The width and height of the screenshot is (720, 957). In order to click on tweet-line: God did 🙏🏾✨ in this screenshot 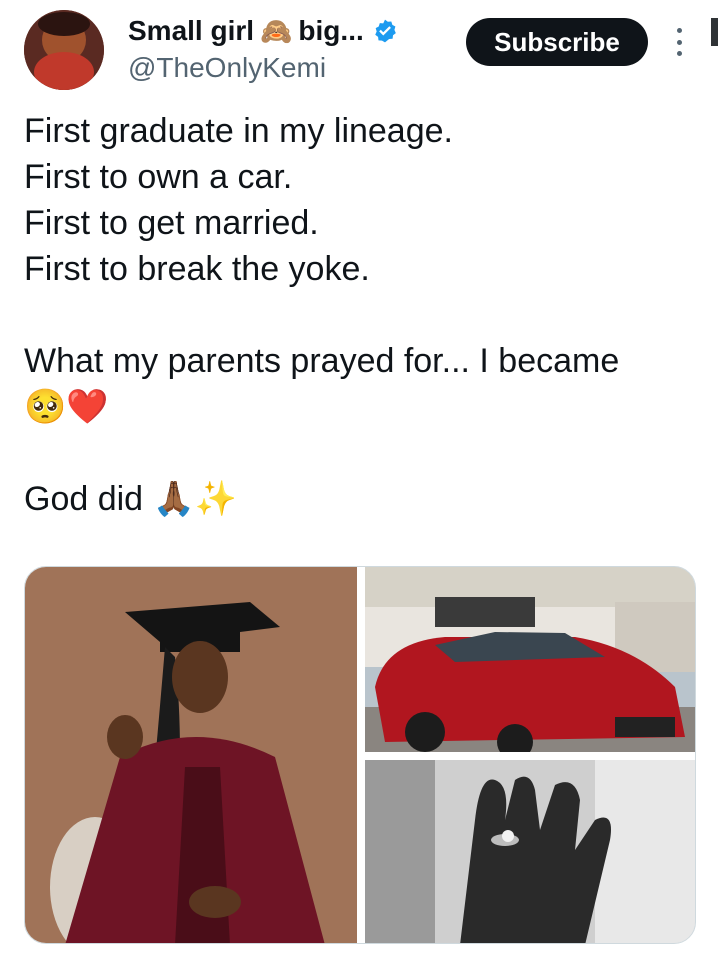, I will do `click(131, 499)`.